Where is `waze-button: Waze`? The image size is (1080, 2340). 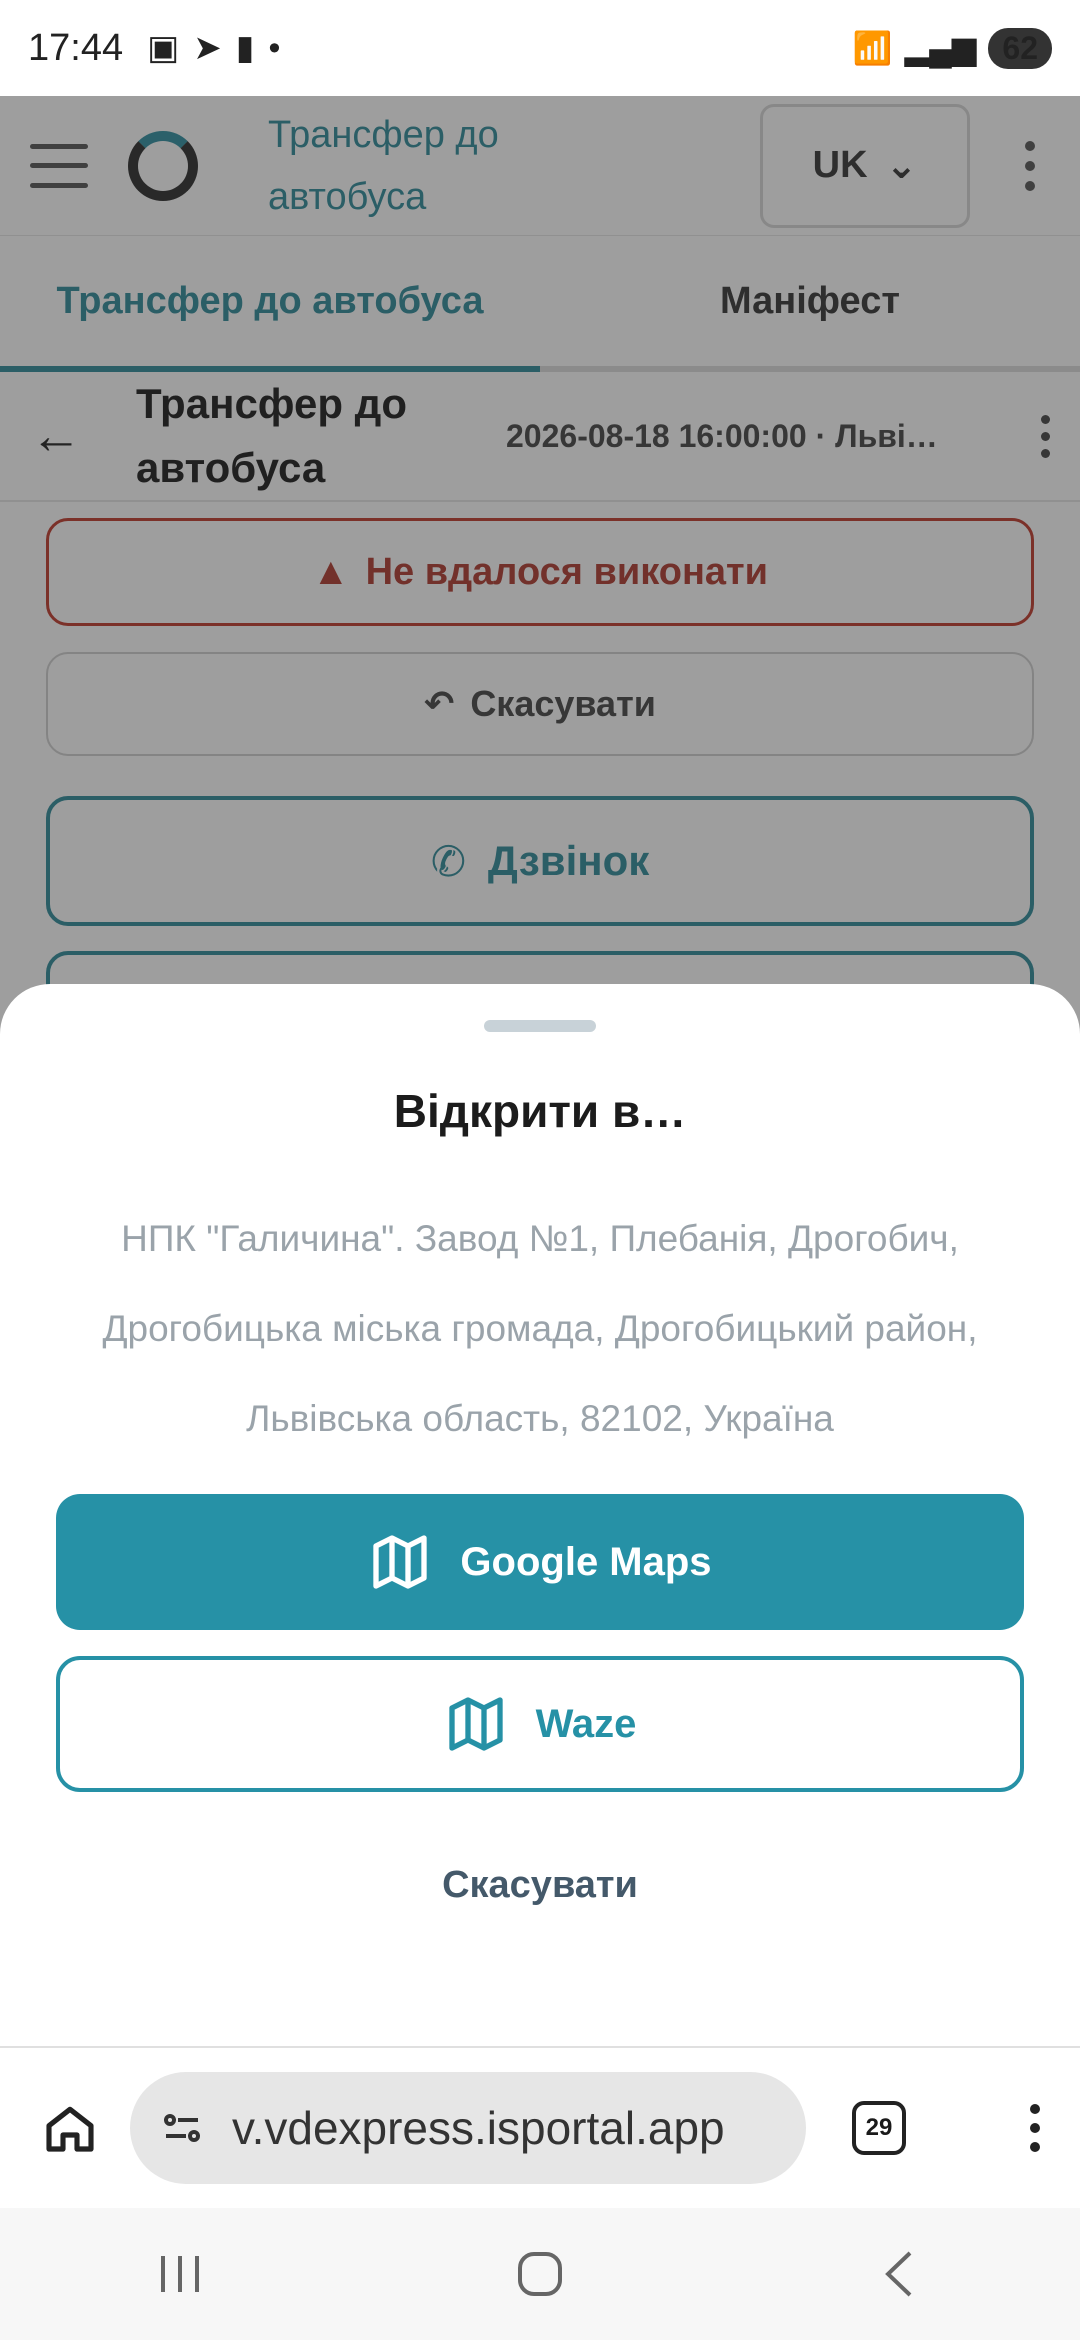
waze-button: Waze is located at coordinates (540, 1724).